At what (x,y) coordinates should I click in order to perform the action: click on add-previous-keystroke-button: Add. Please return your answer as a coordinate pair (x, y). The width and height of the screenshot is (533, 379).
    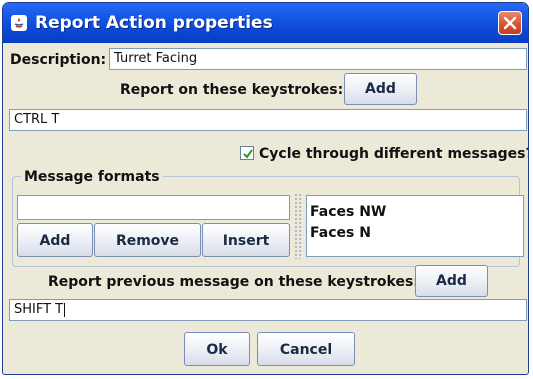
    Looking at the image, I should click on (451, 281).